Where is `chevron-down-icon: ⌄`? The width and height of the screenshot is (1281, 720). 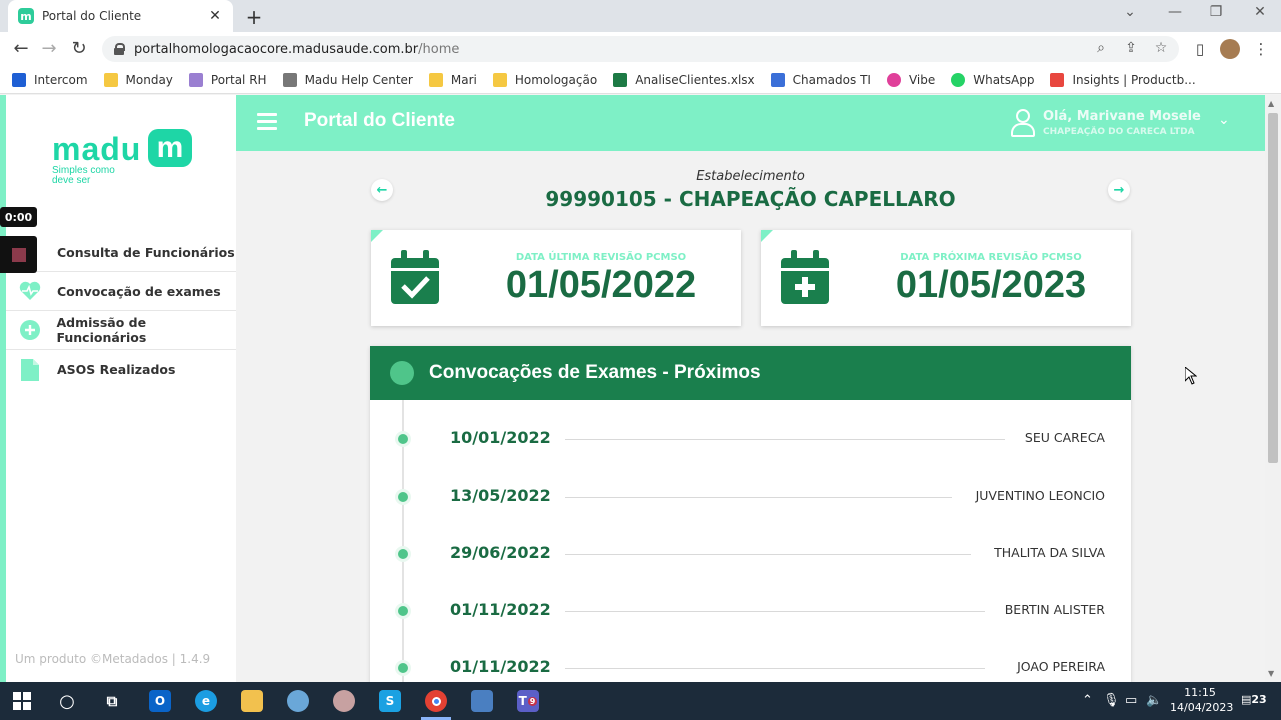 chevron-down-icon: ⌄ is located at coordinates (1224, 120).